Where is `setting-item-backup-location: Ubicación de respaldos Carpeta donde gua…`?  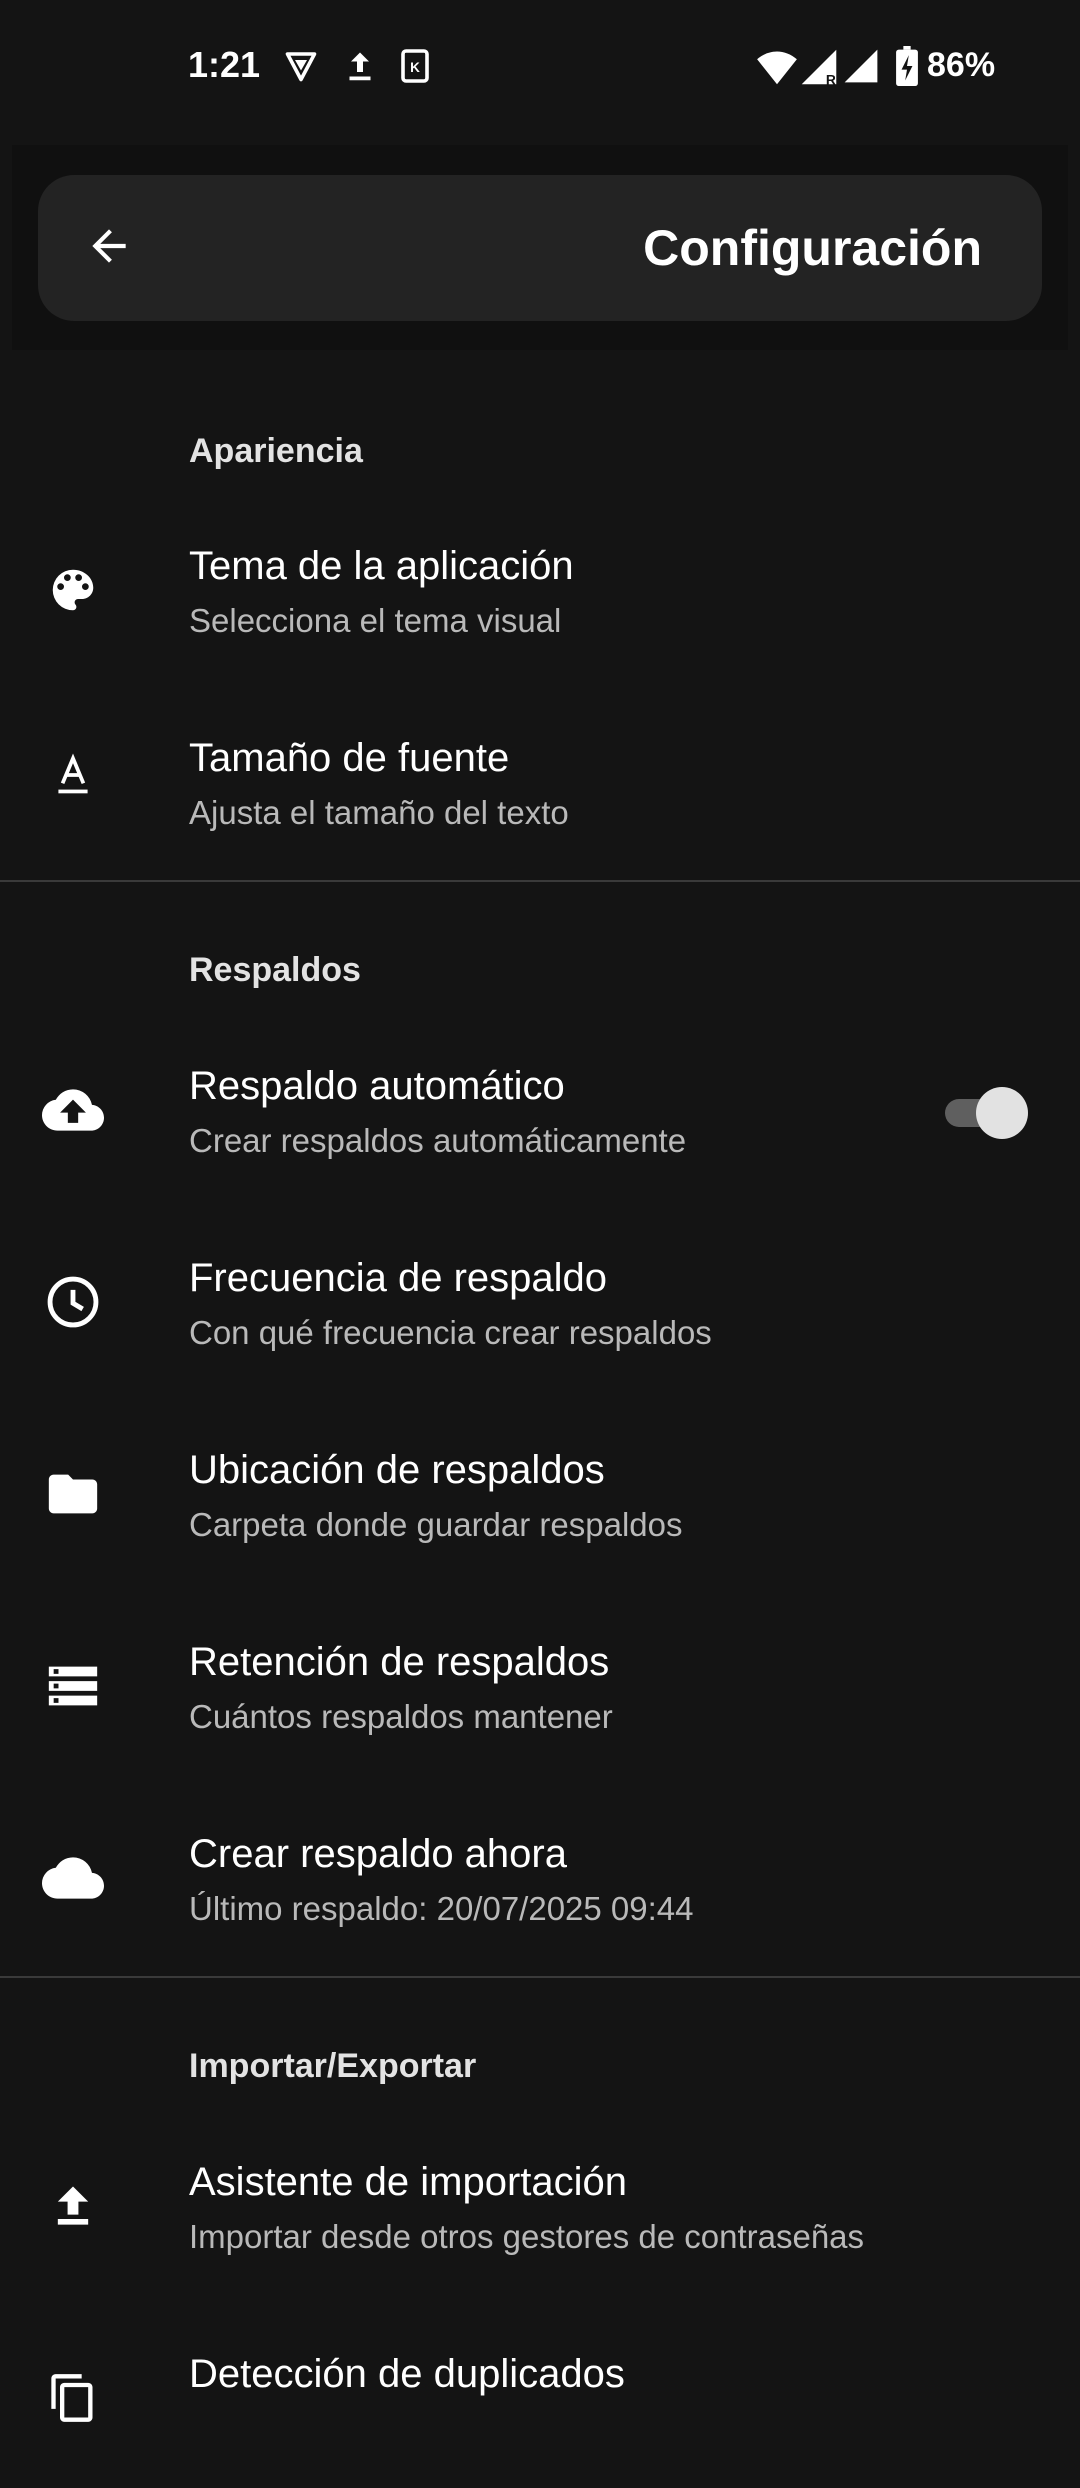
setting-item-backup-location: Ubicación de respaldos Carpeta donde gua… is located at coordinates (540, 1494).